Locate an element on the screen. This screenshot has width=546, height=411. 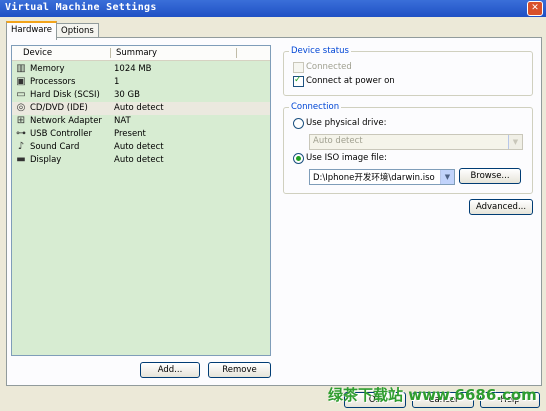
iso-path-combobox: D:\Iphone开发环境\darwin.iso ▼ is located at coordinates (382, 177).